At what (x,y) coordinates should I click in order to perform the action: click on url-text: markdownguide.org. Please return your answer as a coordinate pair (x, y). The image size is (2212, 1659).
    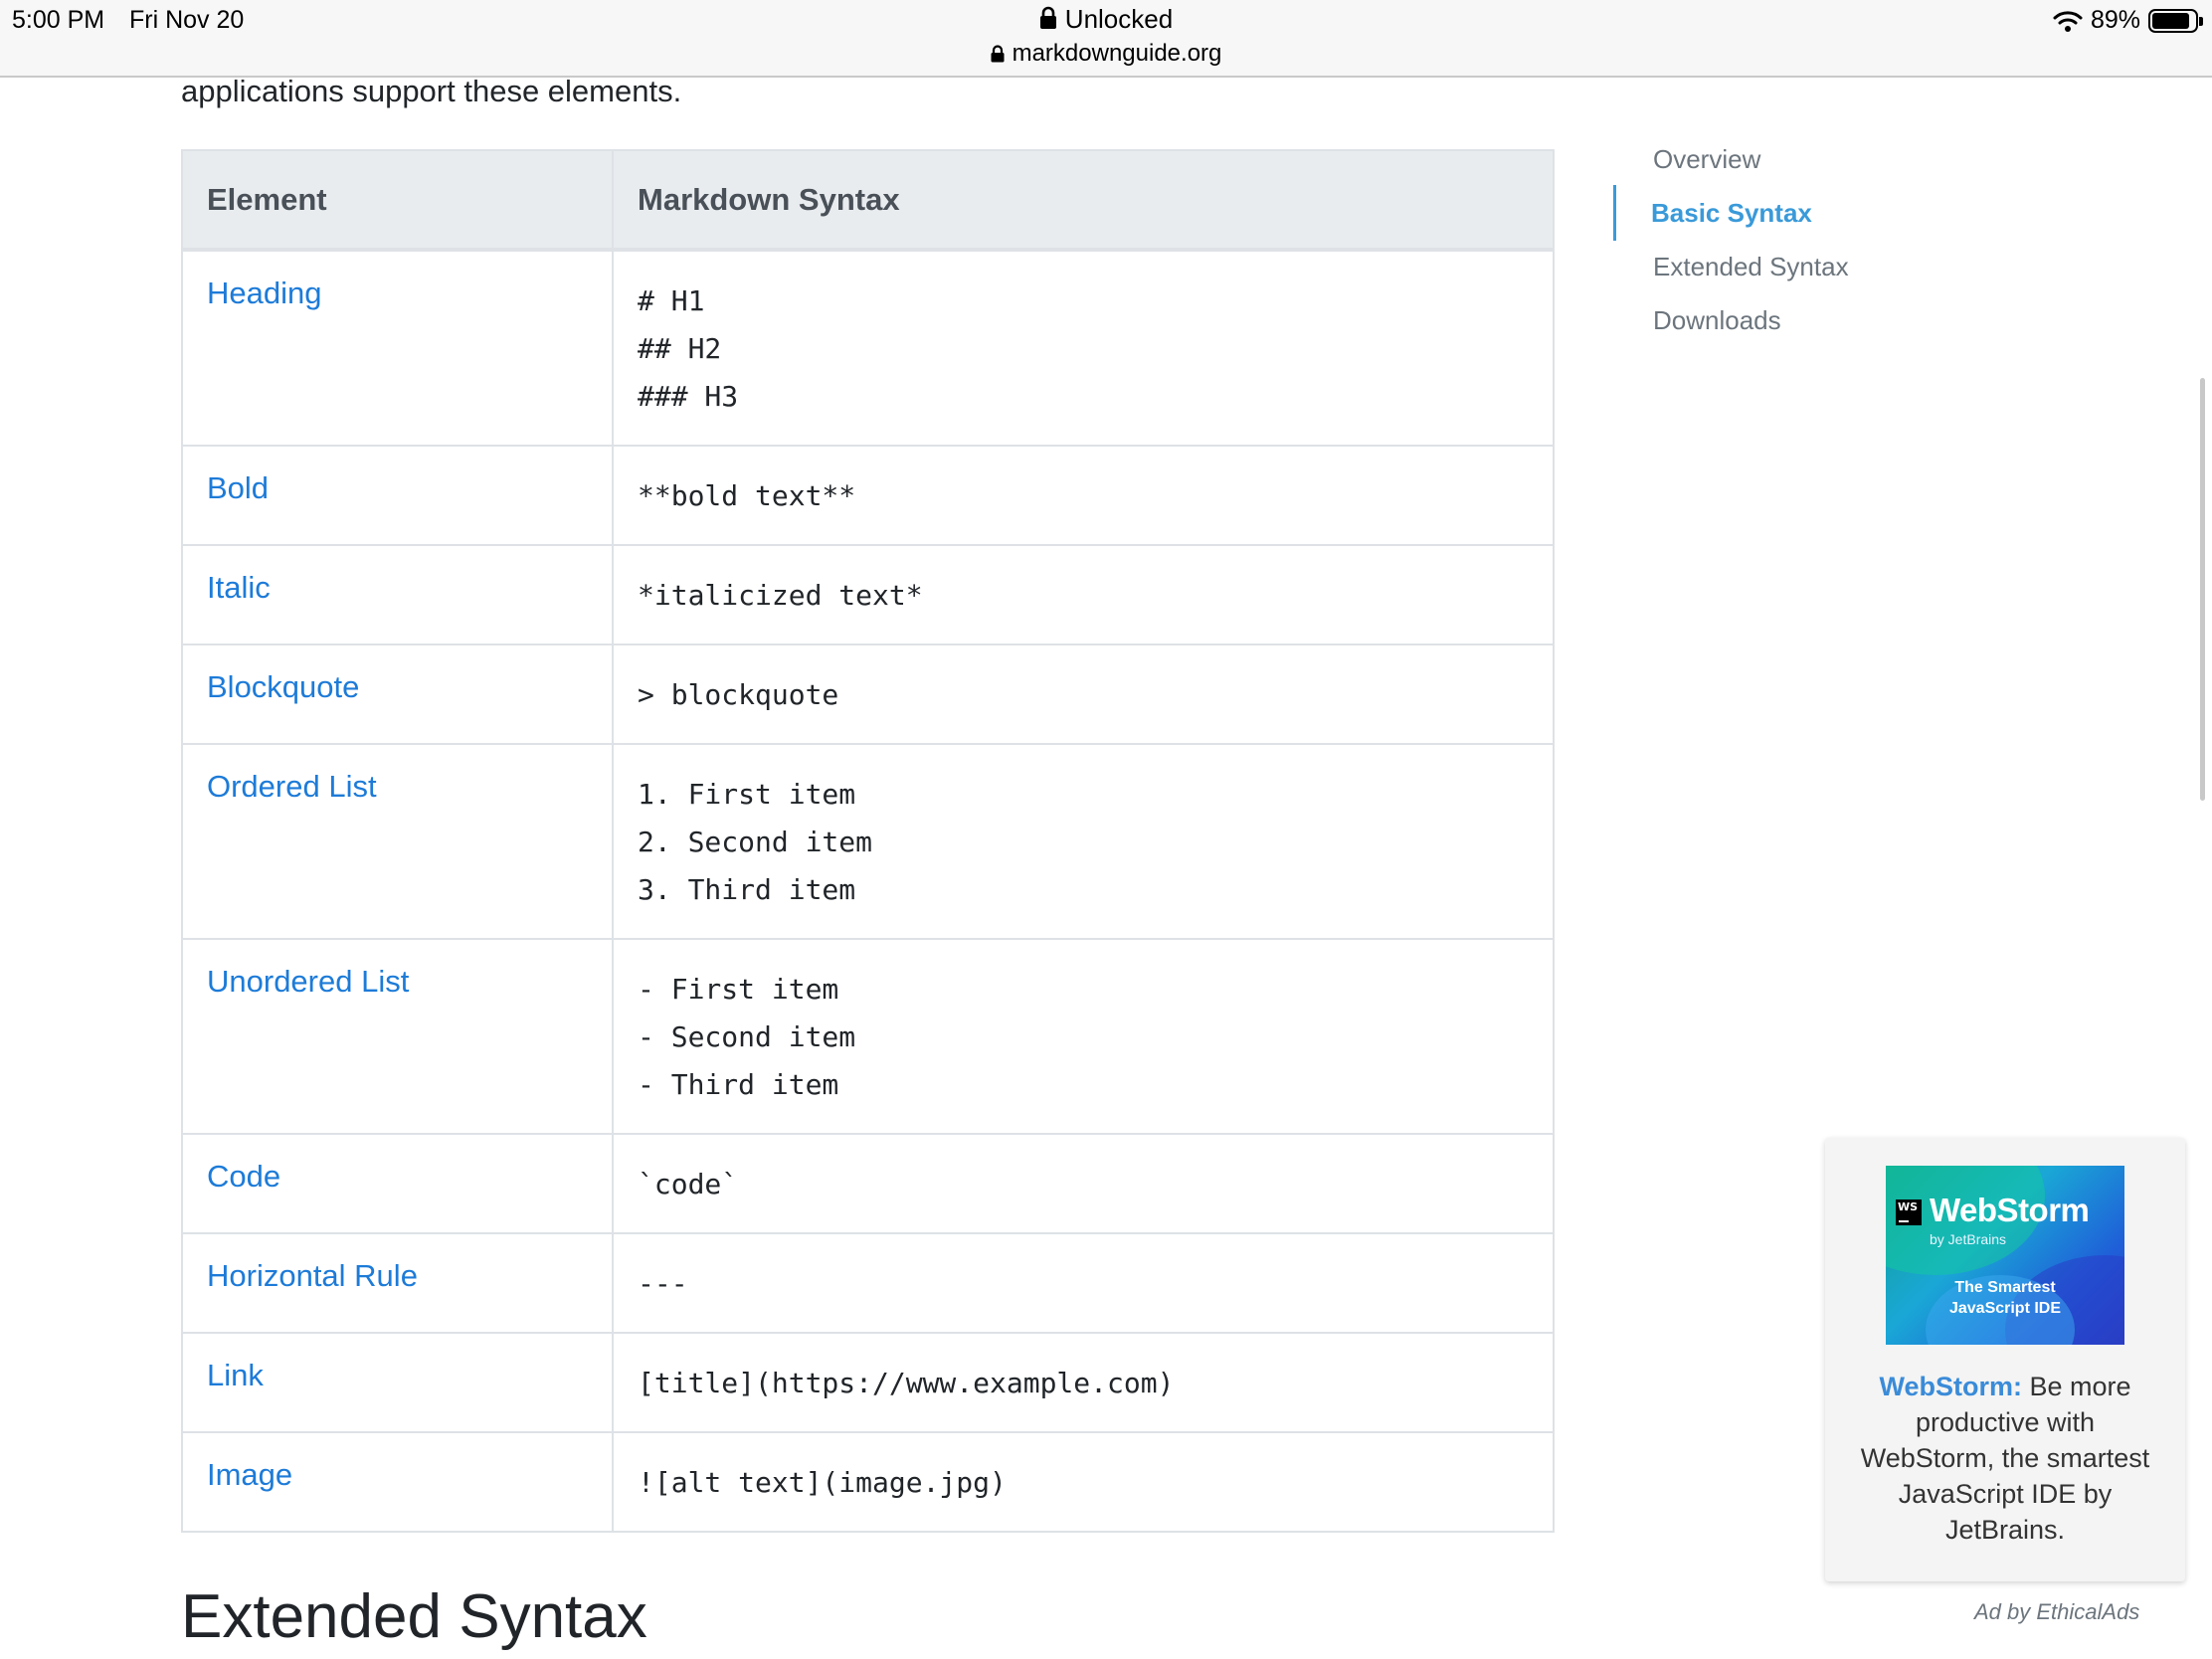
    Looking at the image, I should click on (1117, 53).